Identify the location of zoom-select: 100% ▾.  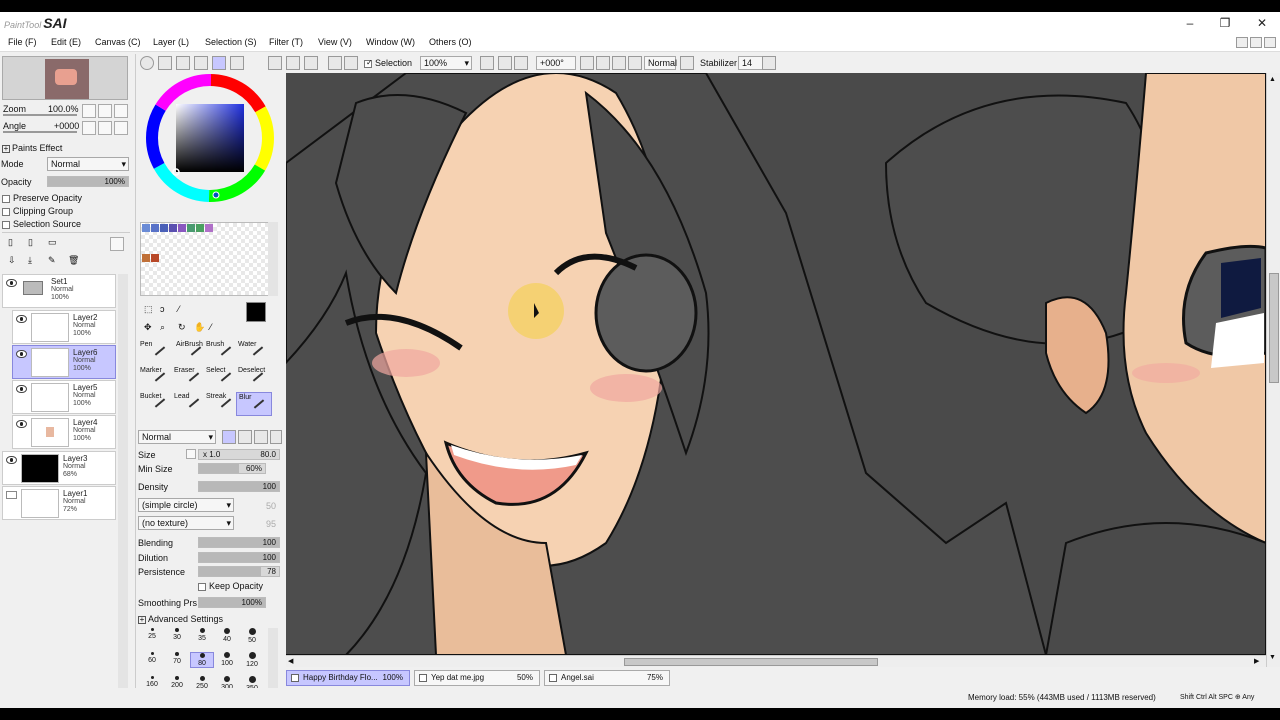
(446, 63).